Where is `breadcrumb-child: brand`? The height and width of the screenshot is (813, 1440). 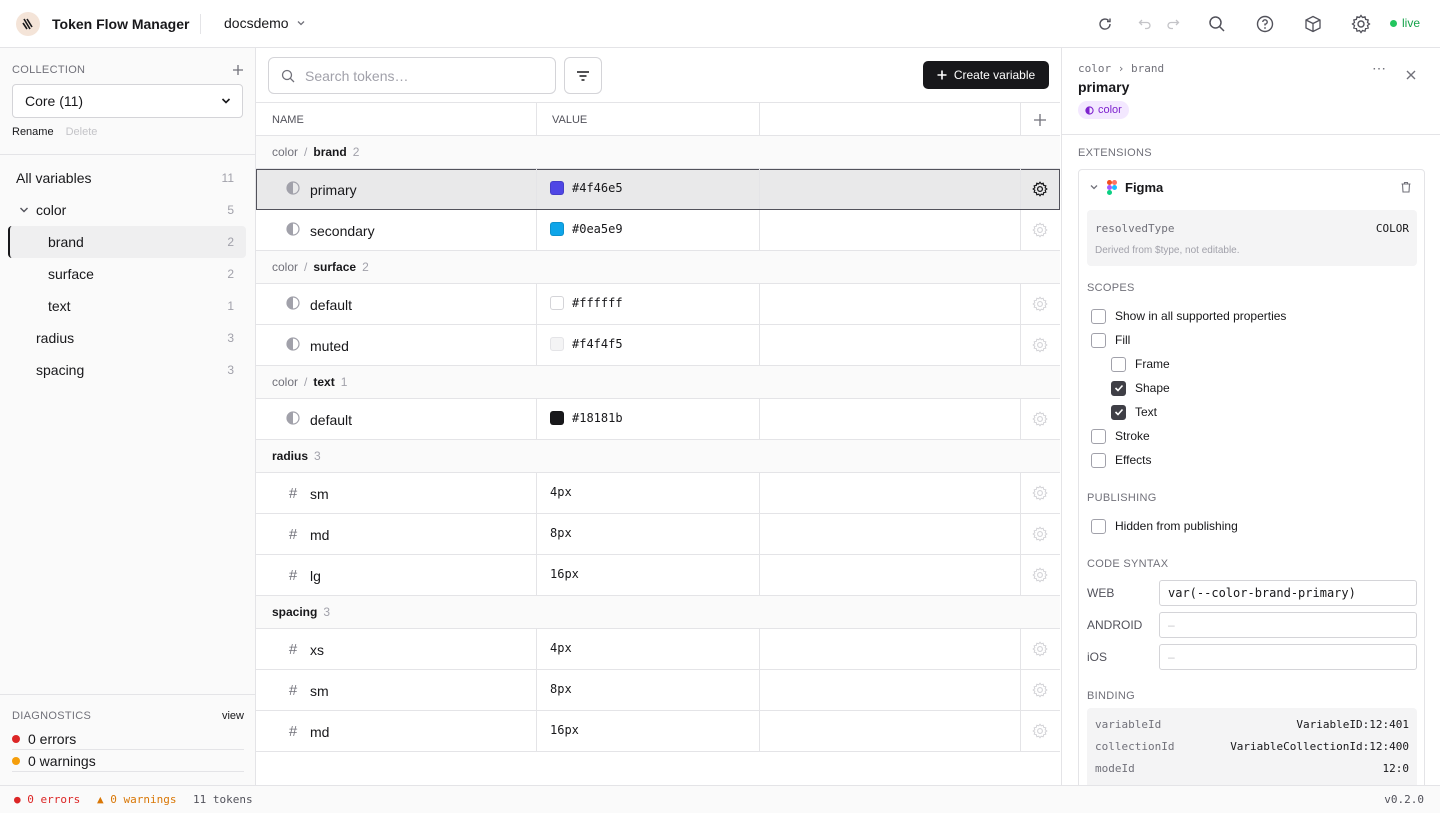
breadcrumb-child: brand is located at coordinates (1147, 68).